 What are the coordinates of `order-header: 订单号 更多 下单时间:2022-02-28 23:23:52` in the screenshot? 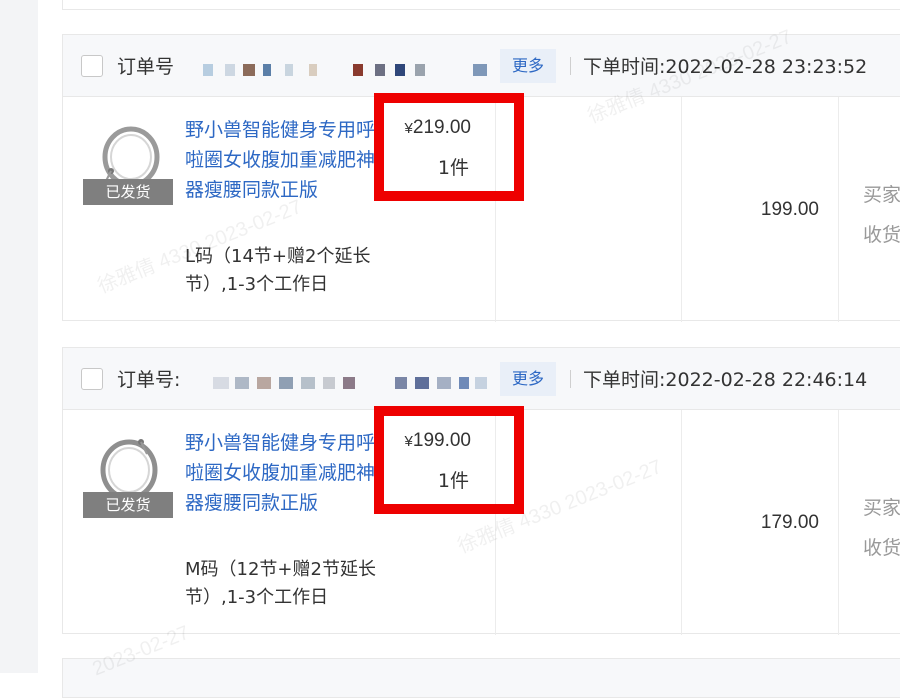 It's located at (481, 66).